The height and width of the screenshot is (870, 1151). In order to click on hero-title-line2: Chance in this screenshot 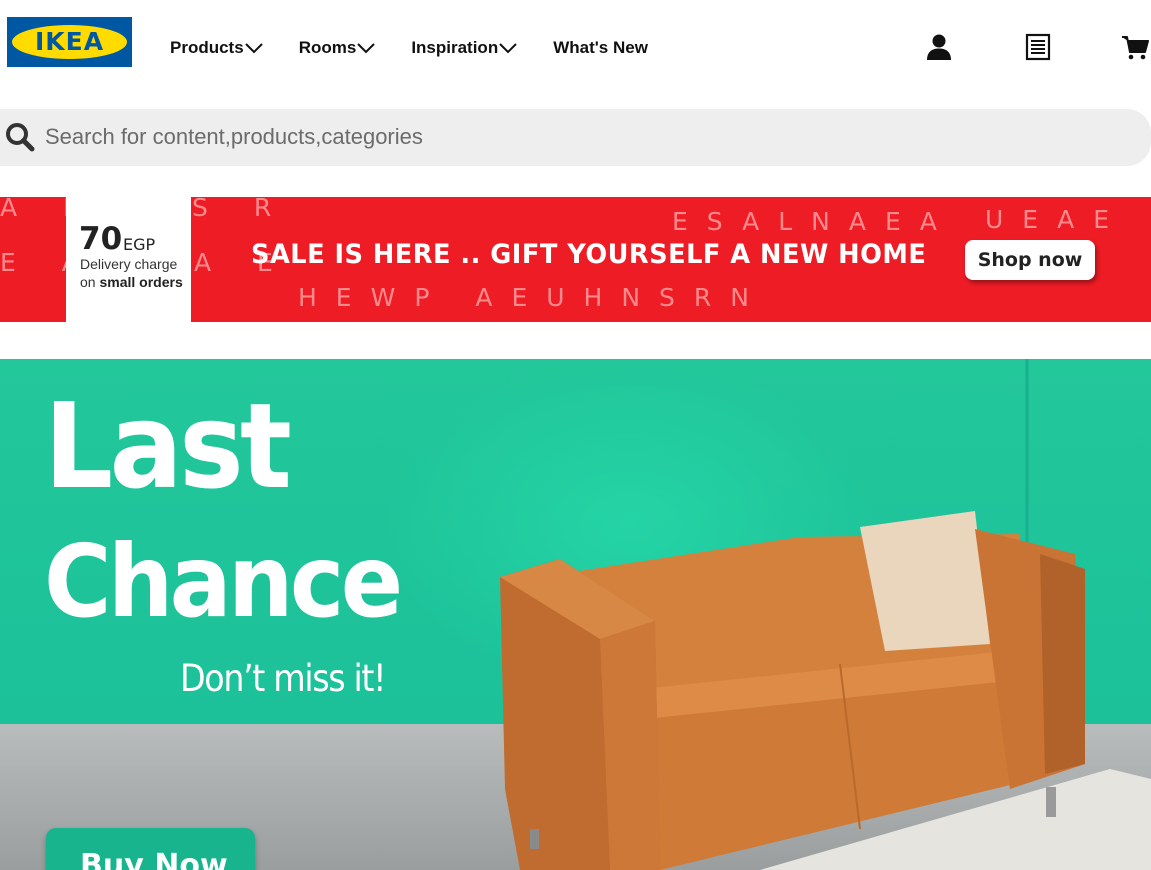, I will do `click(223, 581)`.